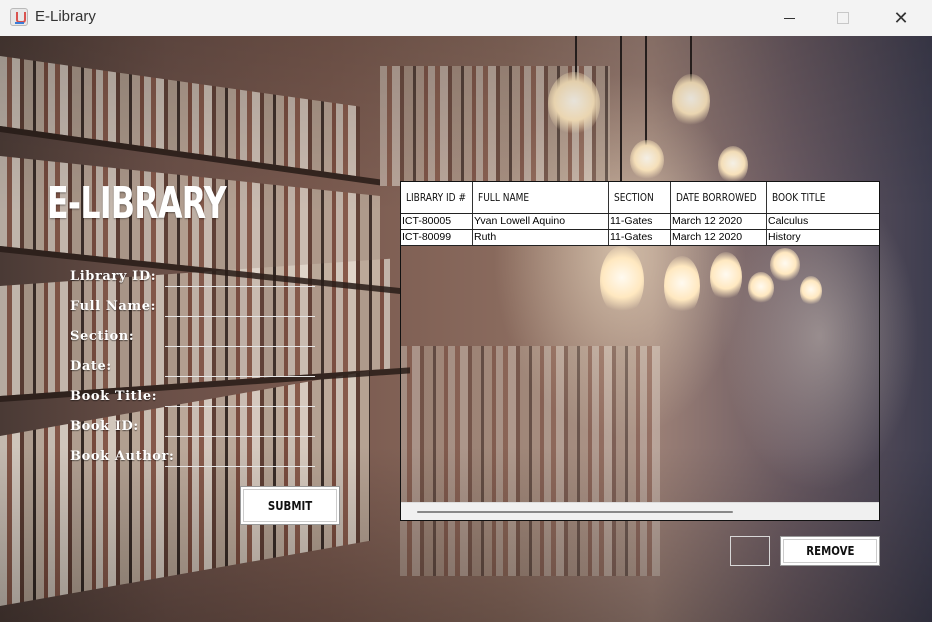 This screenshot has width=932, height=622. I want to click on book-id-row: Book ID:, so click(195, 429).